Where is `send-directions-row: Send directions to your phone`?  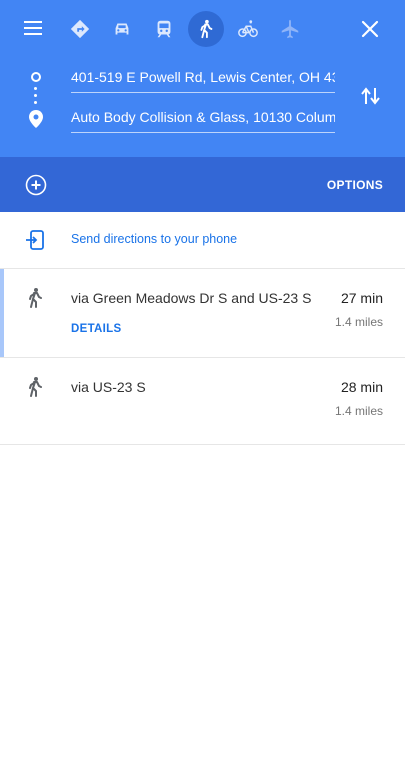 send-directions-row: Send directions to your phone is located at coordinates (202, 240).